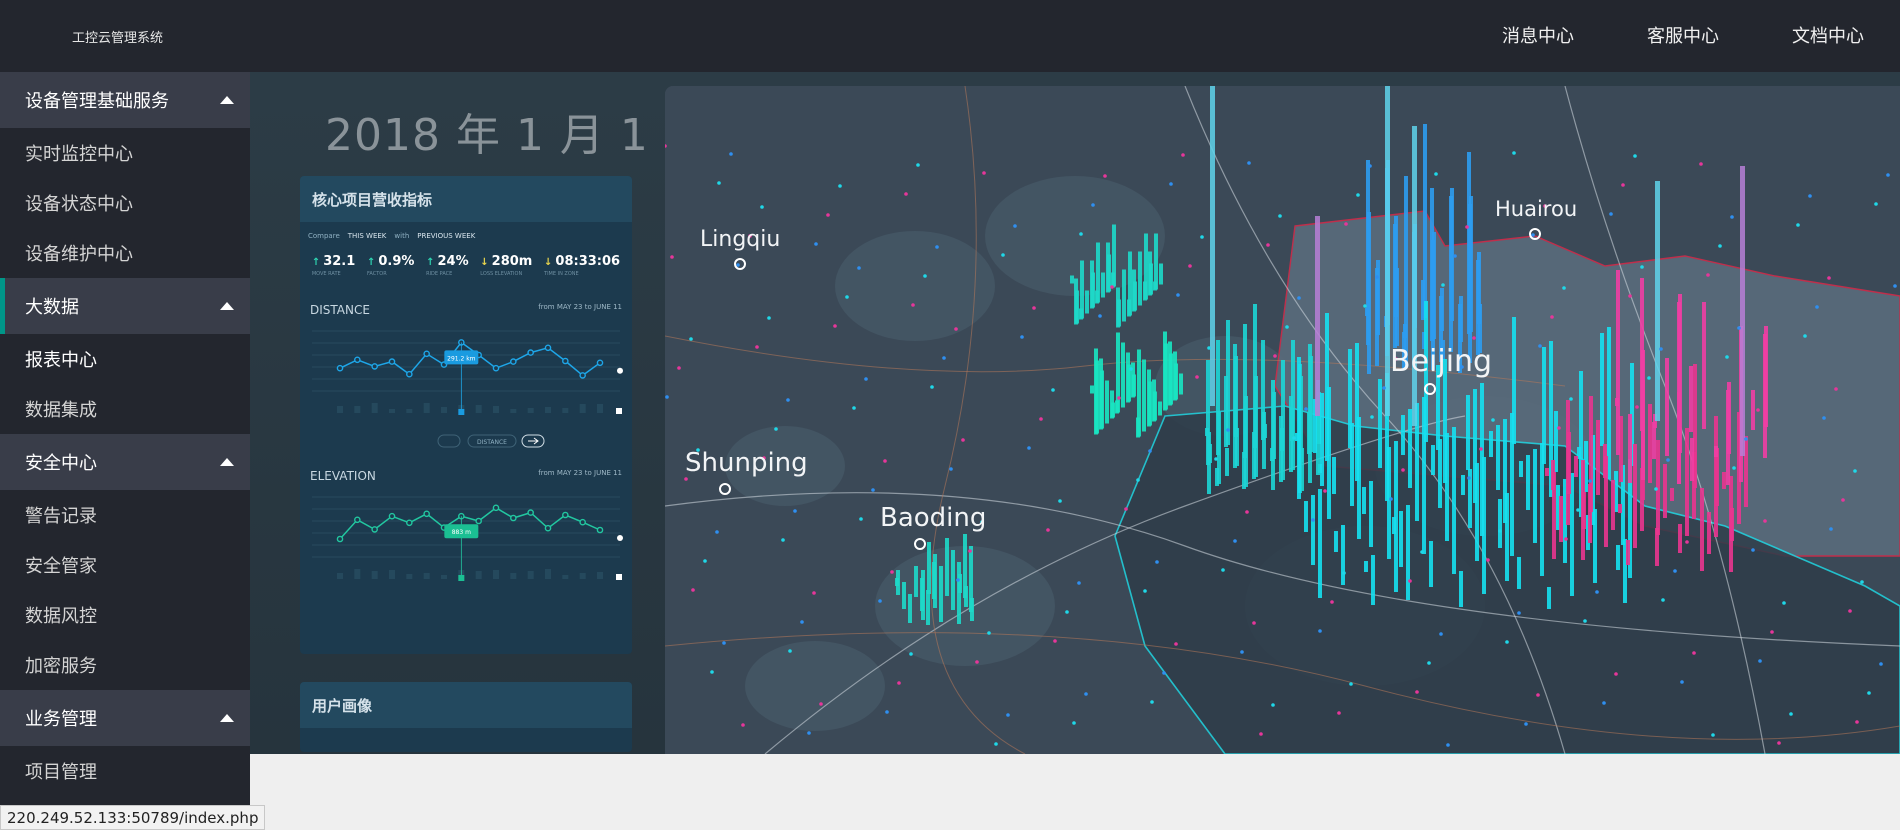 Image resolution: width=1900 pixels, height=830 pixels. What do you see at coordinates (125, 409) in the screenshot?
I see `sidebar-item-integration: 数据集成` at bounding box center [125, 409].